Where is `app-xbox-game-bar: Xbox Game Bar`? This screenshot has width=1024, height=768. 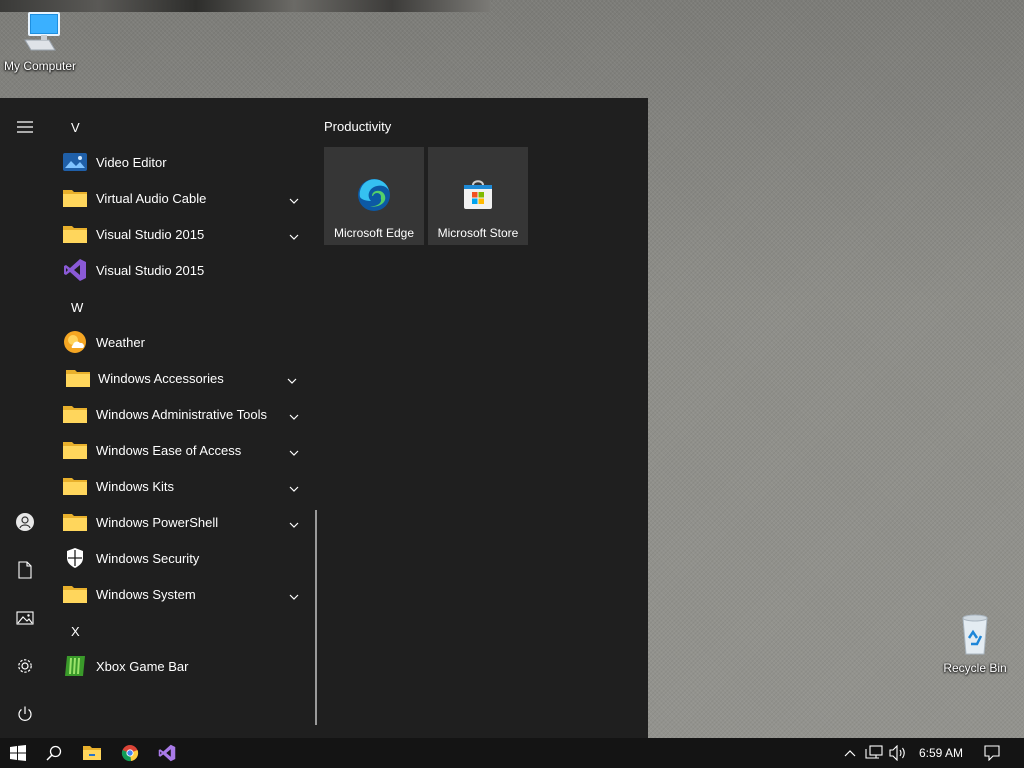
app-xbox-game-bar: Xbox Game Bar is located at coordinates (181, 666).